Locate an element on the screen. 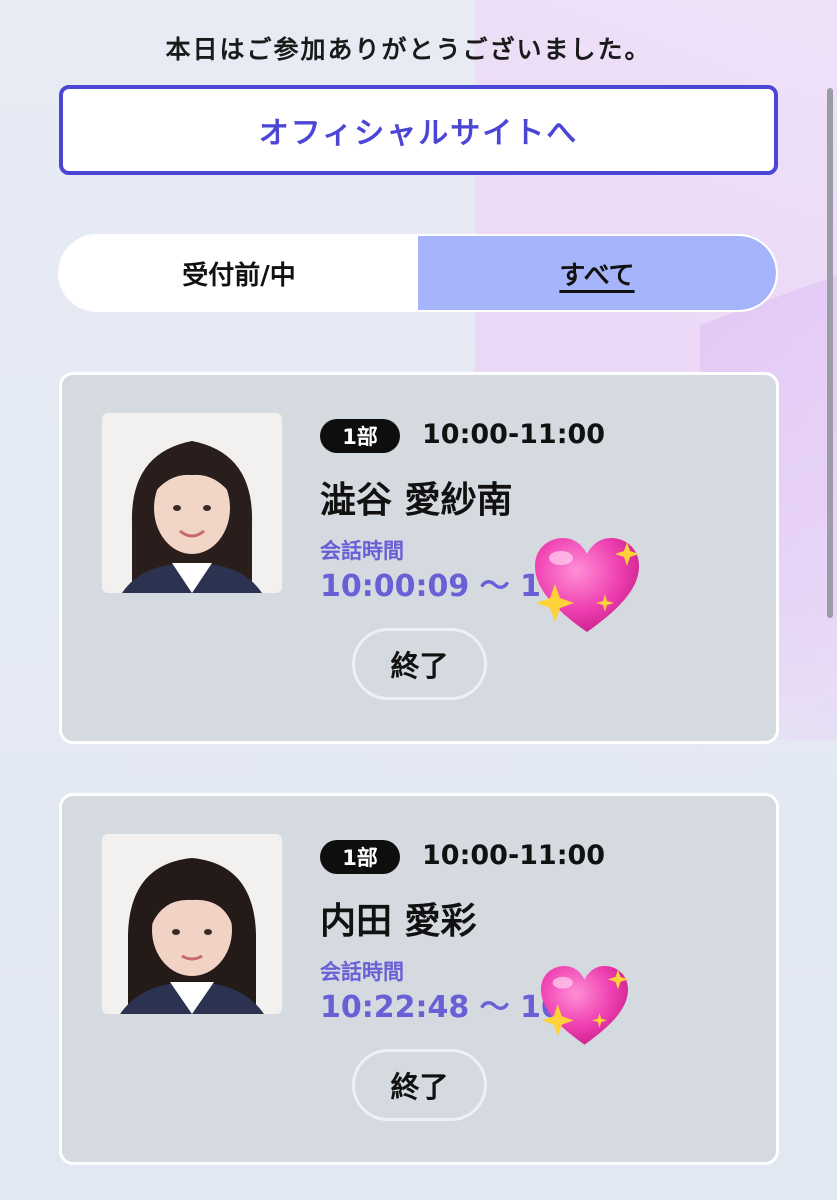 This screenshot has height=1200, width=837. official-site-button: オフィシャルサイトへ is located at coordinates (418, 130).